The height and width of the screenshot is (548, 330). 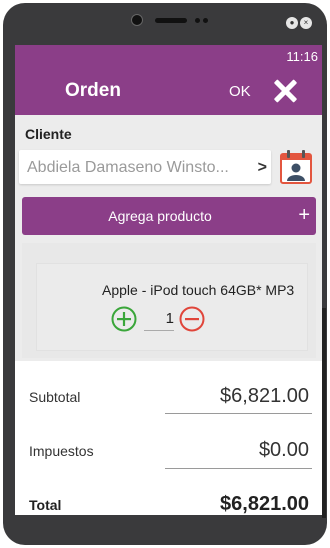 I want to click on client-selector: Abdiela Damaseno Winsto... >, so click(x=145, y=167).